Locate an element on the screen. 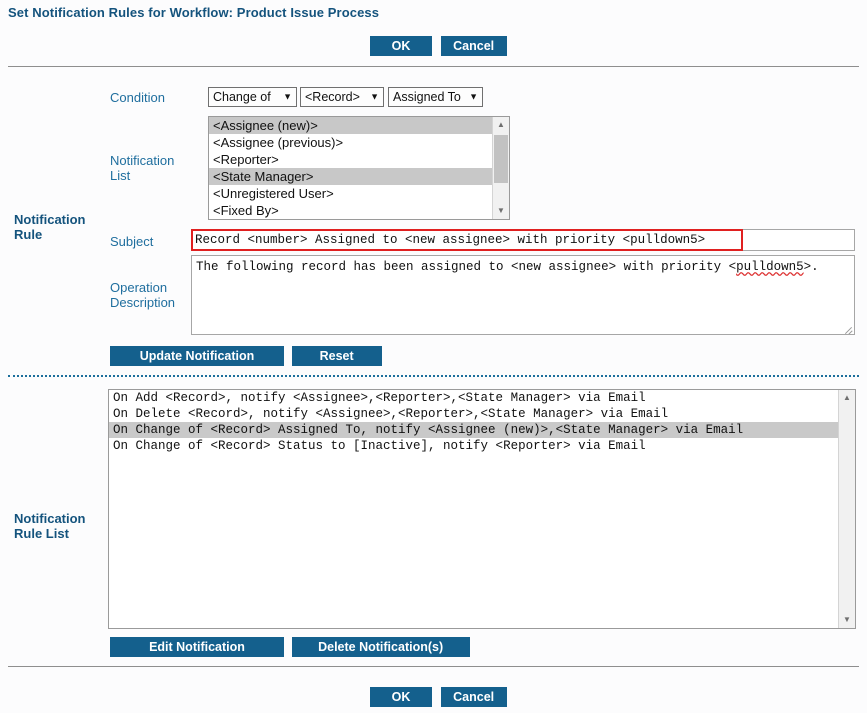 The height and width of the screenshot is (713, 867). notification-rule-list-scrollbar: ▲ ▼ is located at coordinates (846, 509).